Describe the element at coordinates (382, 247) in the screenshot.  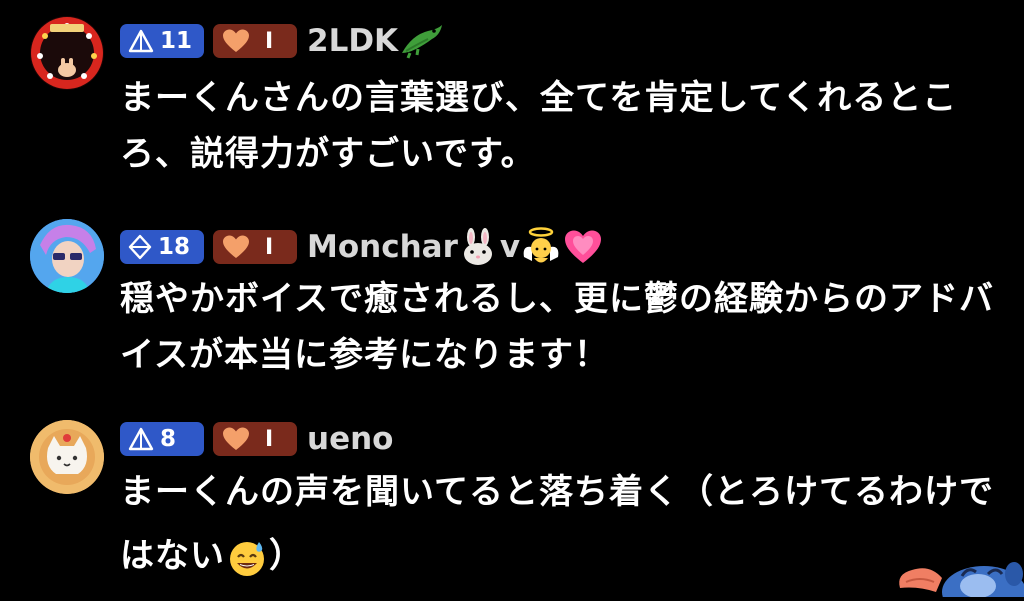
I see `username-text: Monchar` at that location.